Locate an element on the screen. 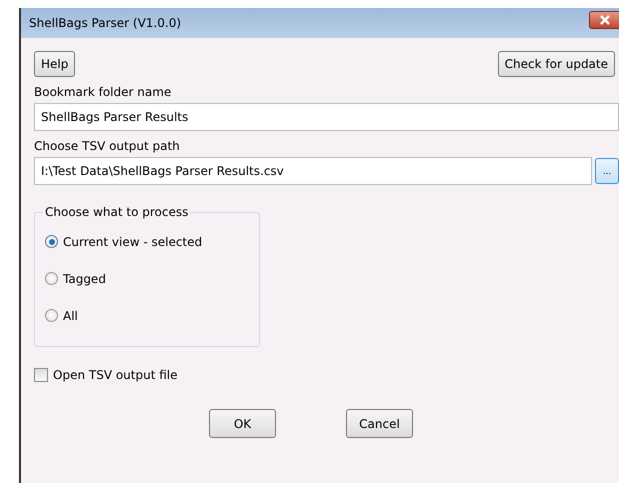 The width and height of the screenshot is (619, 483). check-update-button: Check for update is located at coordinates (556, 64).